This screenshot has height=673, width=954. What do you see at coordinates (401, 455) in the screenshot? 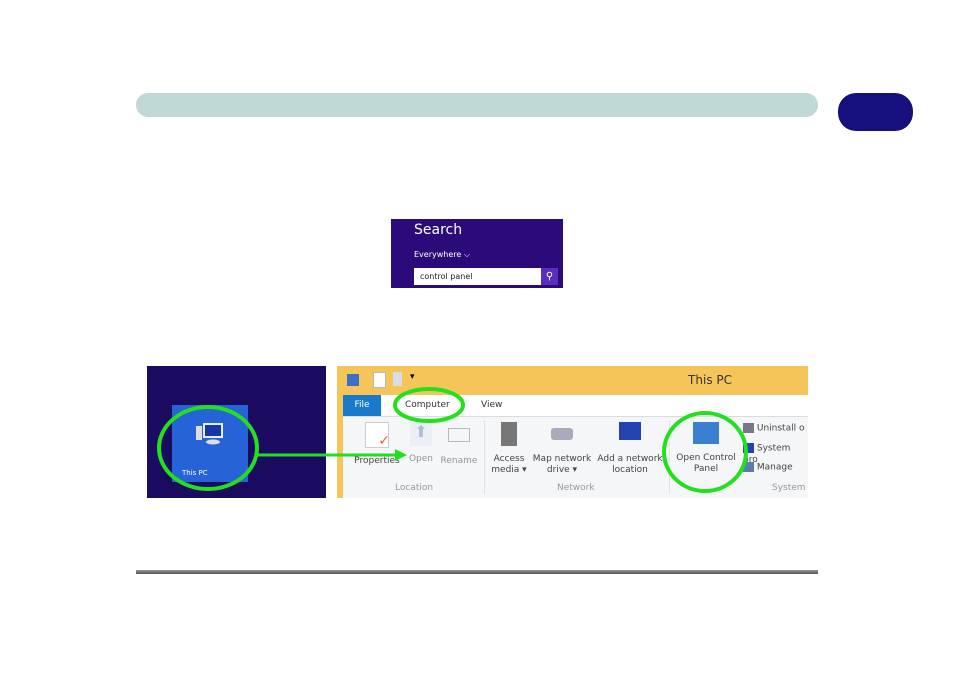
I see `arrow-head-icon` at bounding box center [401, 455].